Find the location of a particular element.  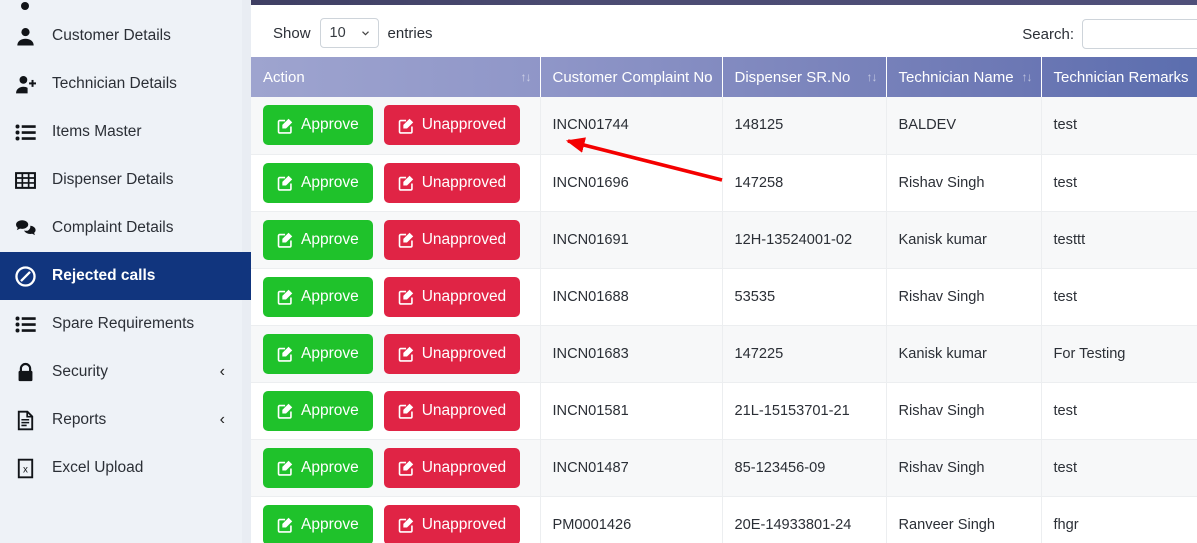

table-header-technician-remarks: Technician Remarks↑↓ is located at coordinates (1119, 77).